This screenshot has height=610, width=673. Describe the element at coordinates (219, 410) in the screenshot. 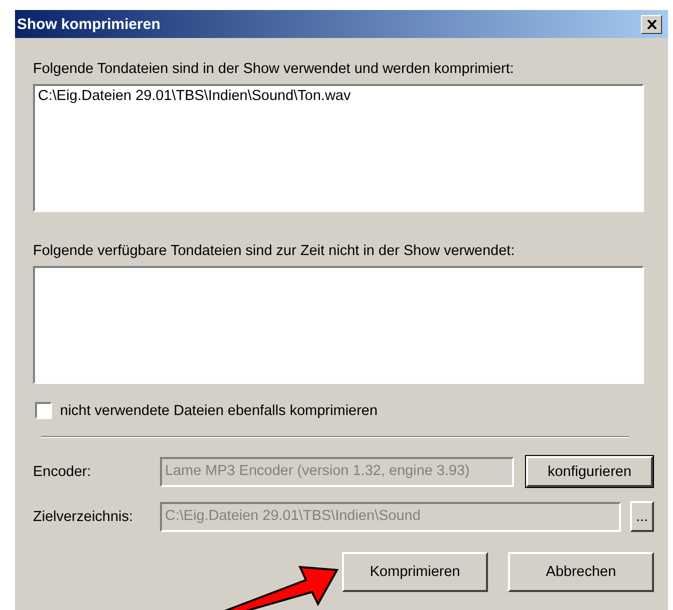

I see `checkbox-label: nicht verwendete Dateien ebenfalls komprimieren` at that location.